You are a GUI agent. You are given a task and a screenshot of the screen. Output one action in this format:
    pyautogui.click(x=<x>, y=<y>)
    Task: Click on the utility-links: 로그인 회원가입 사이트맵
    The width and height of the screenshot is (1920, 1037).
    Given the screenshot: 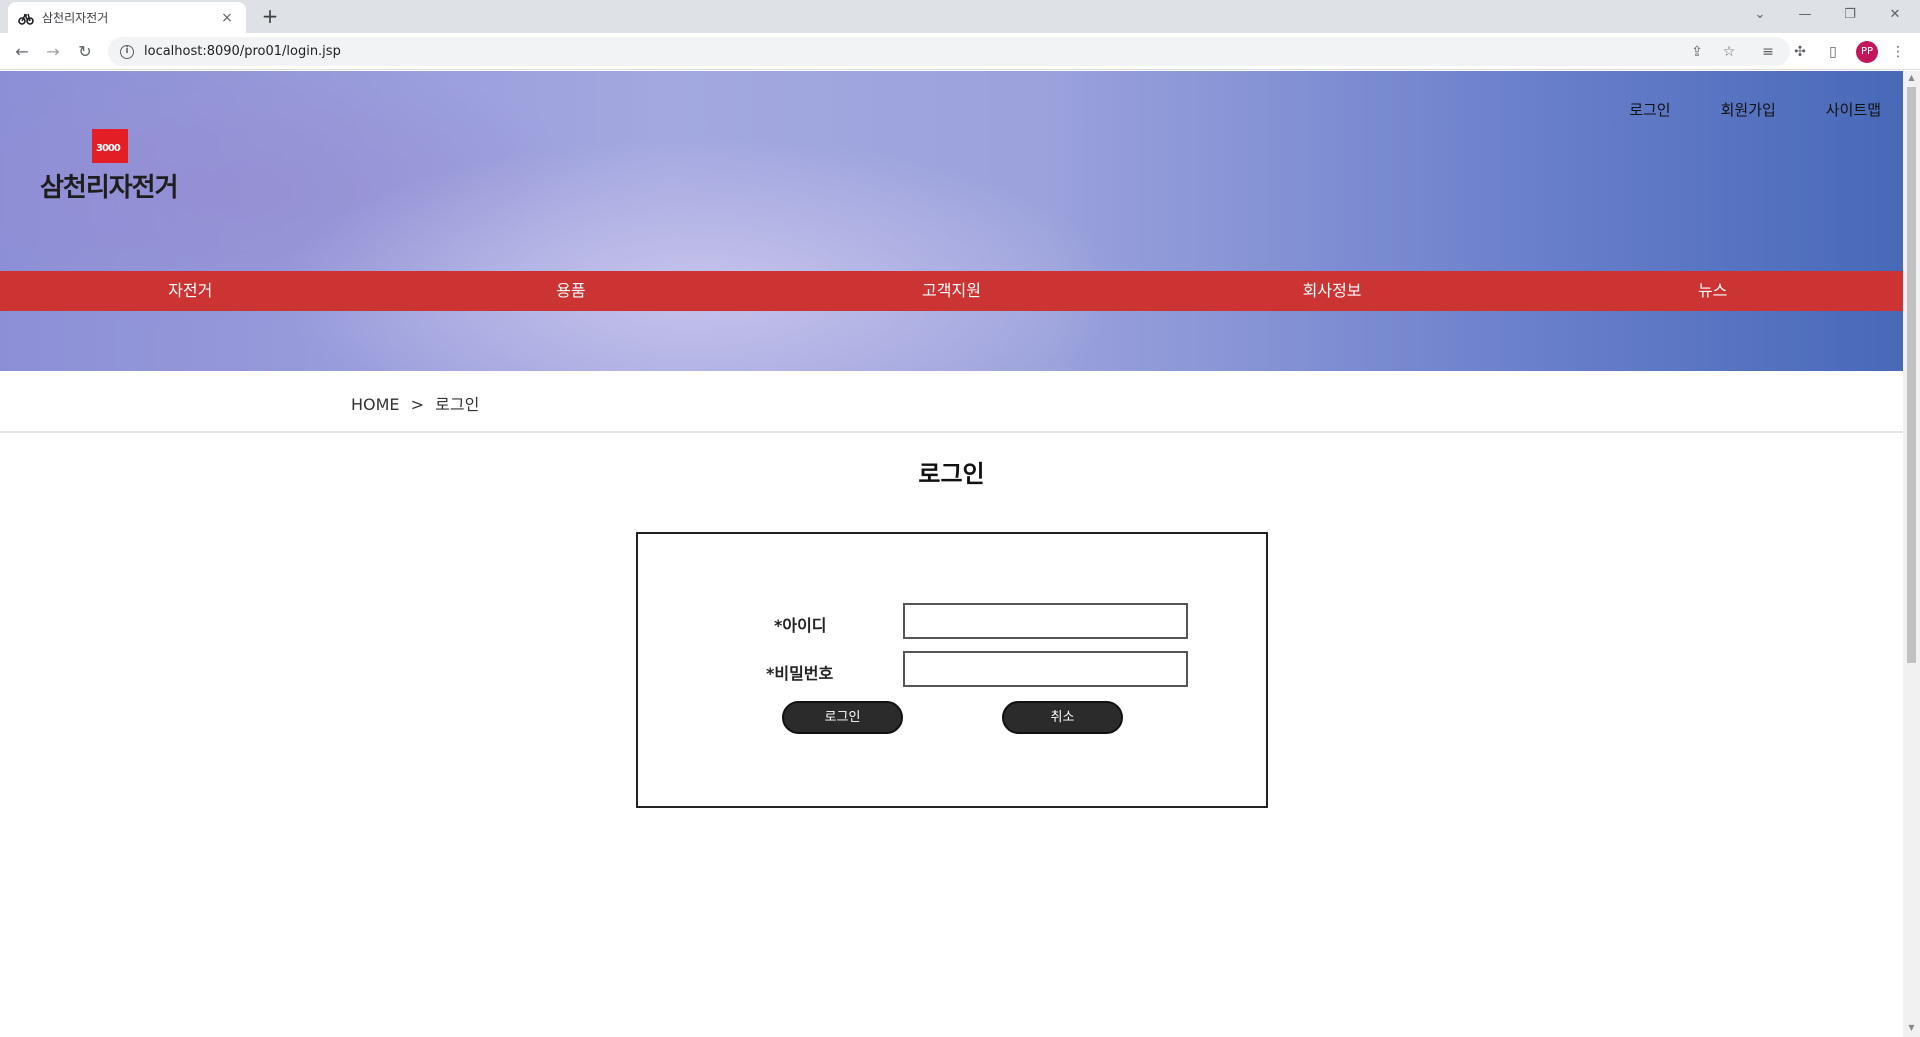 What is the action you would take?
    pyautogui.click(x=1755, y=109)
    